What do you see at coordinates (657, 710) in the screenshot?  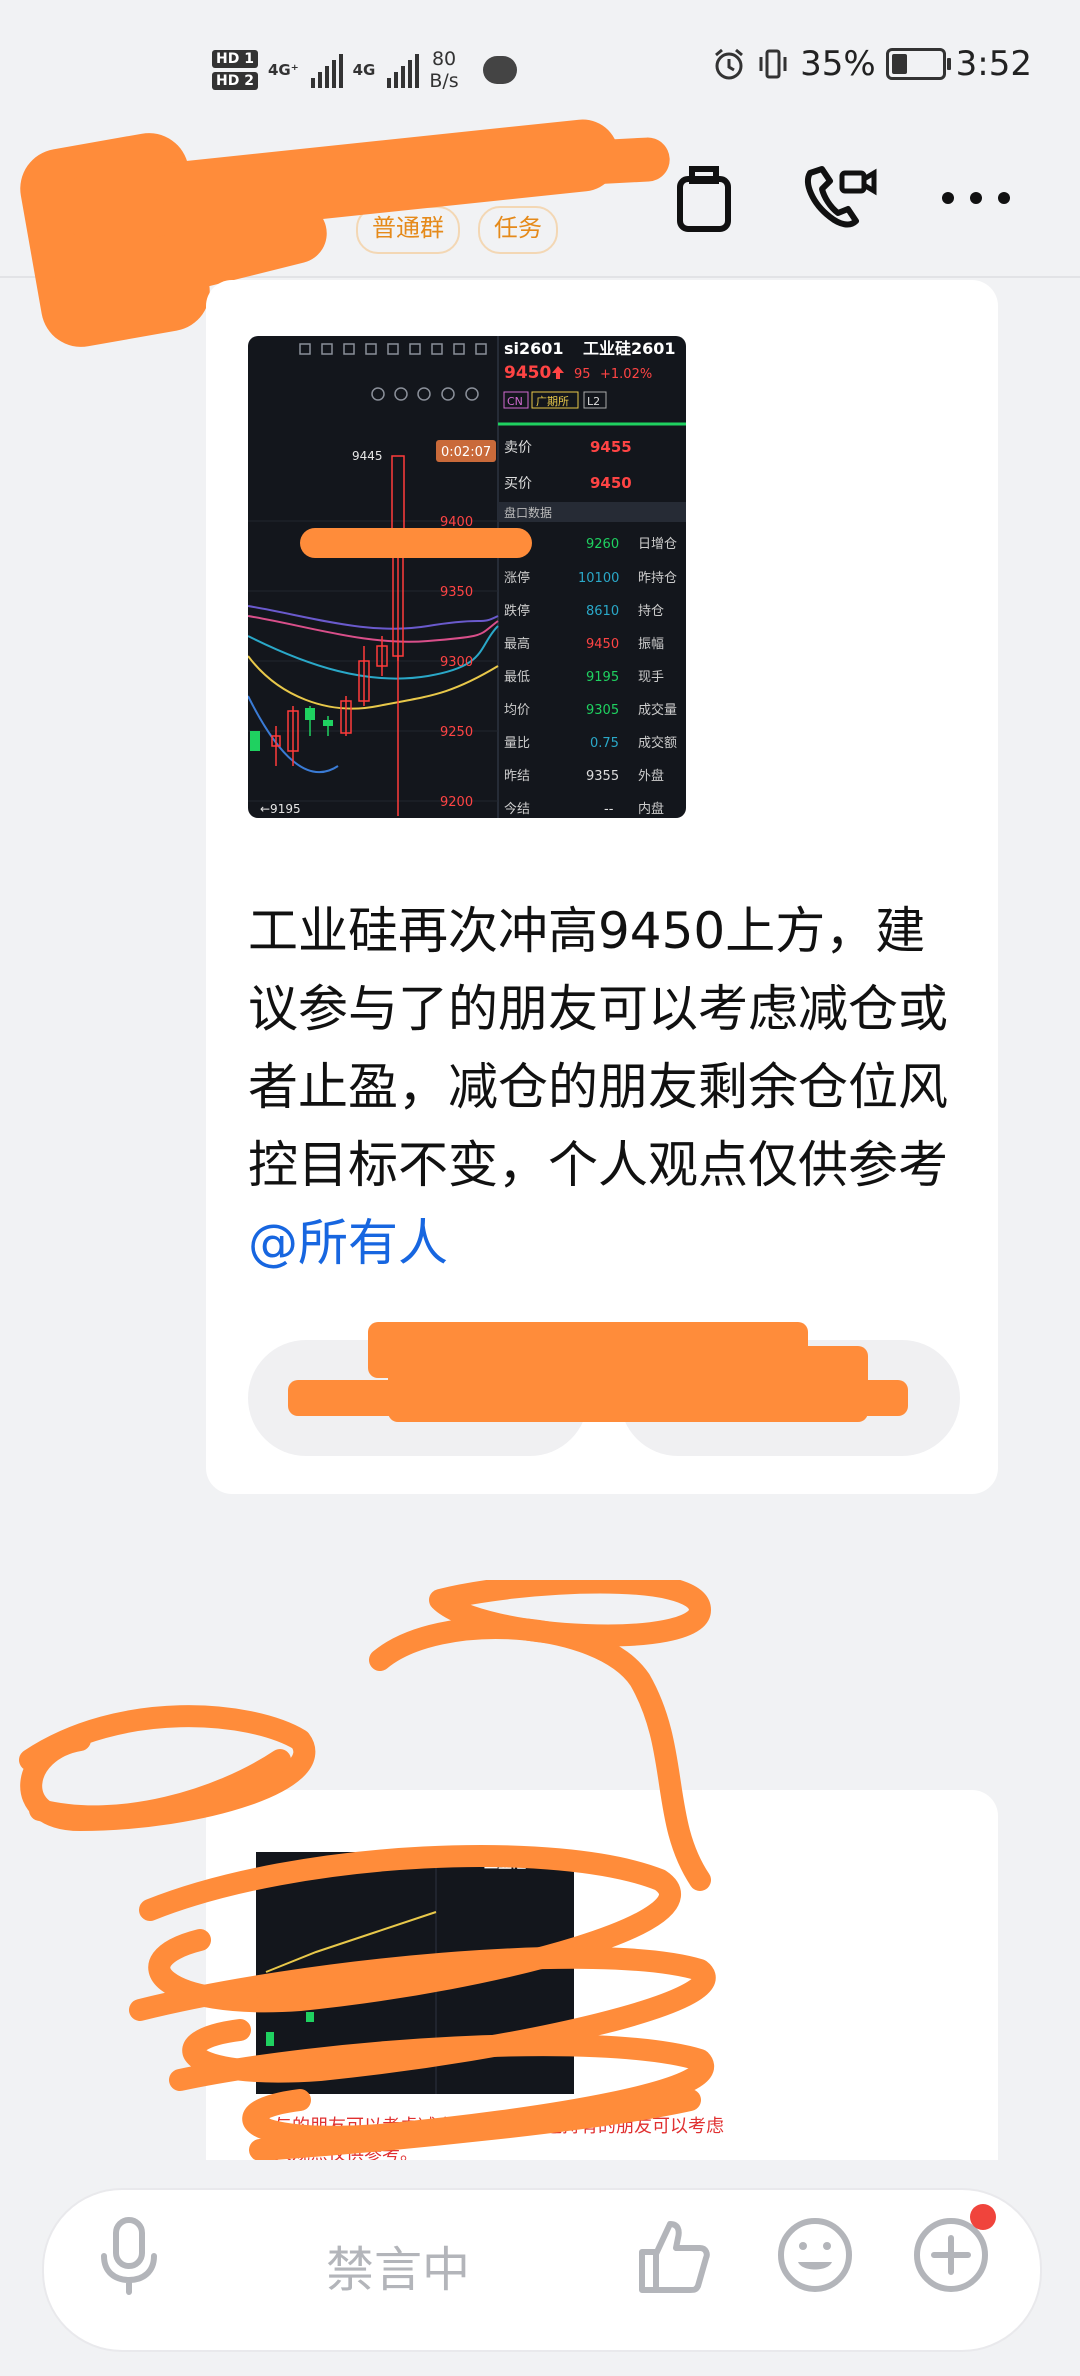 I see `row-right: 成交量` at bounding box center [657, 710].